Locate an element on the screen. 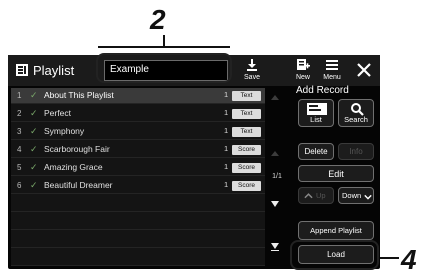  record-number: 5 is located at coordinates (19, 167).